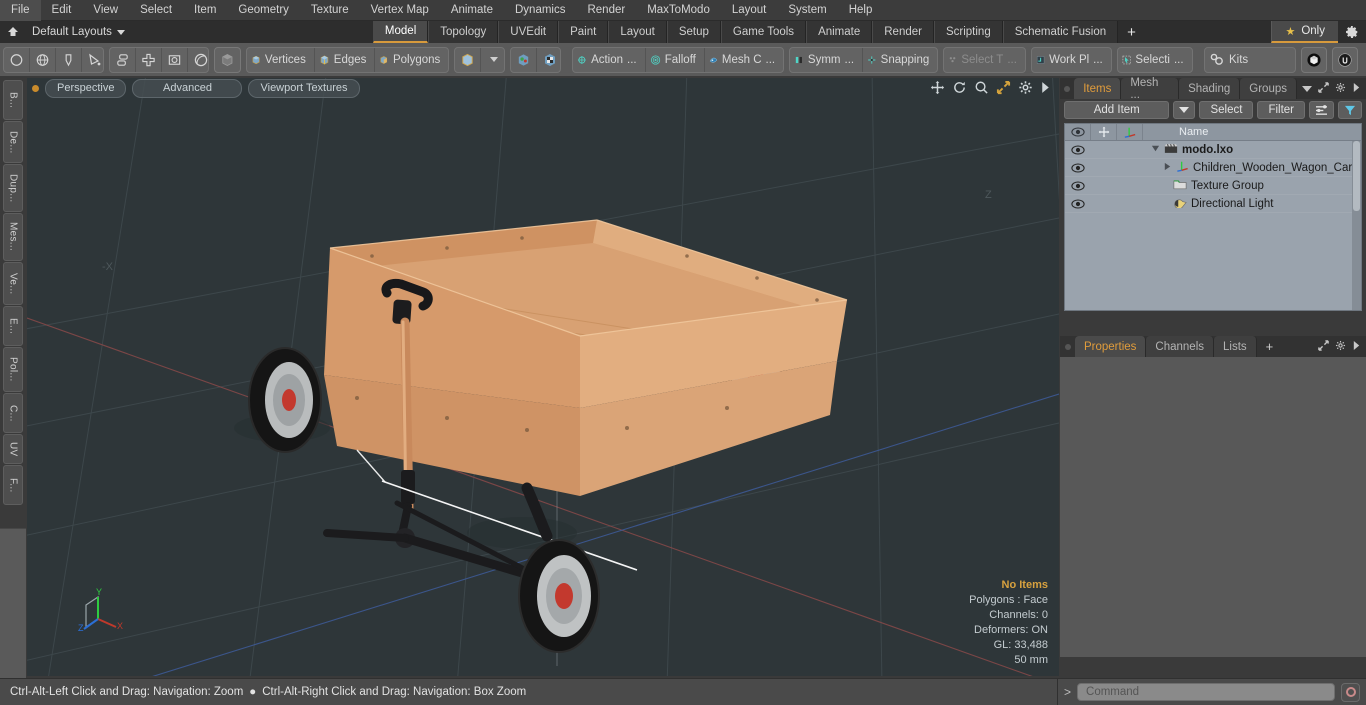 The height and width of the screenshot is (705, 1366). I want to click on layout-tab-animate: Animate, so click(839, 32).